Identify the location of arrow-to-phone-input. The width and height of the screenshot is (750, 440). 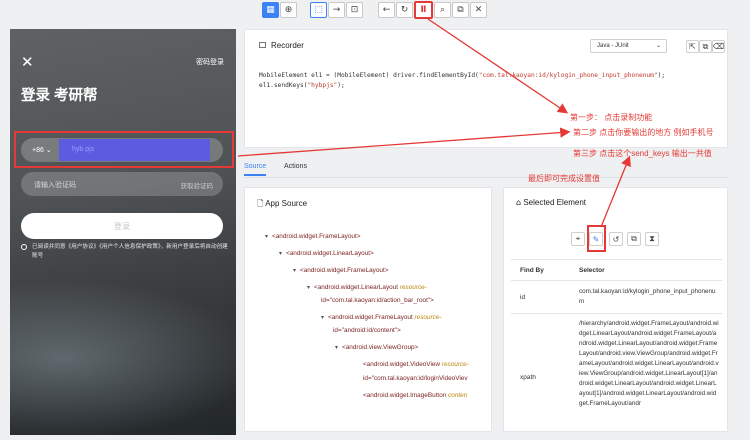
(404, 142).